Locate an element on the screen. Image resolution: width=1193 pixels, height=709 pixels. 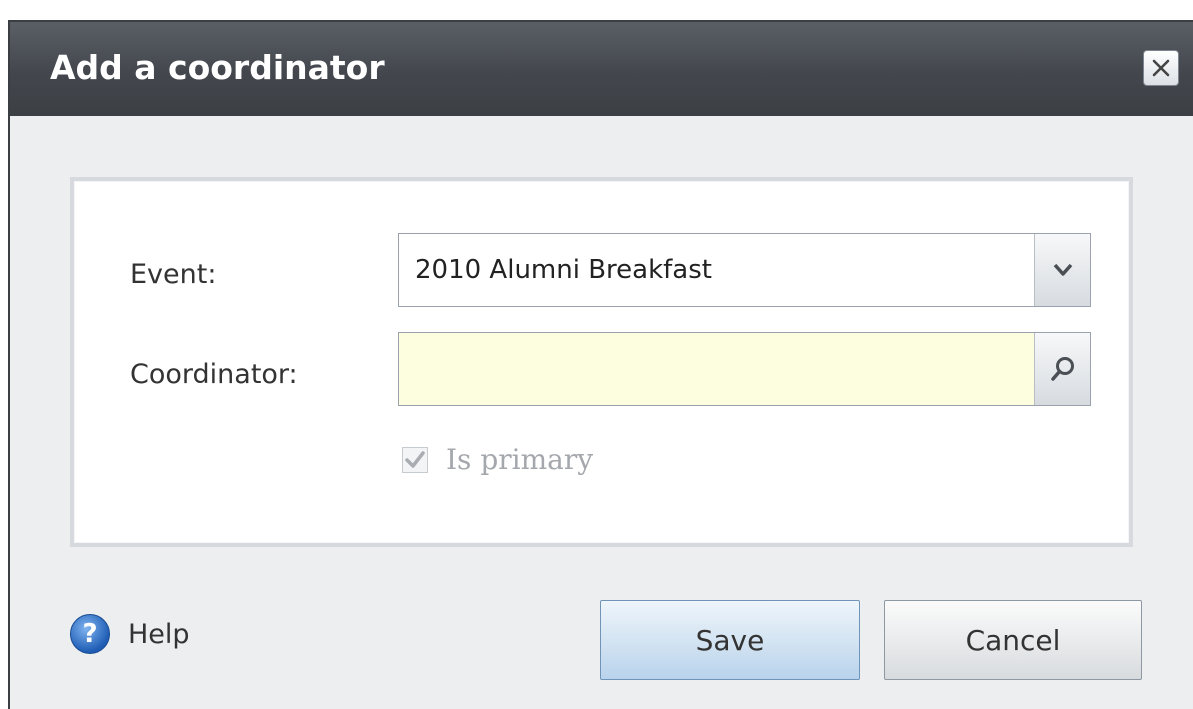
dialog-title: Add a coordinator is located at coordinates (217, 67).